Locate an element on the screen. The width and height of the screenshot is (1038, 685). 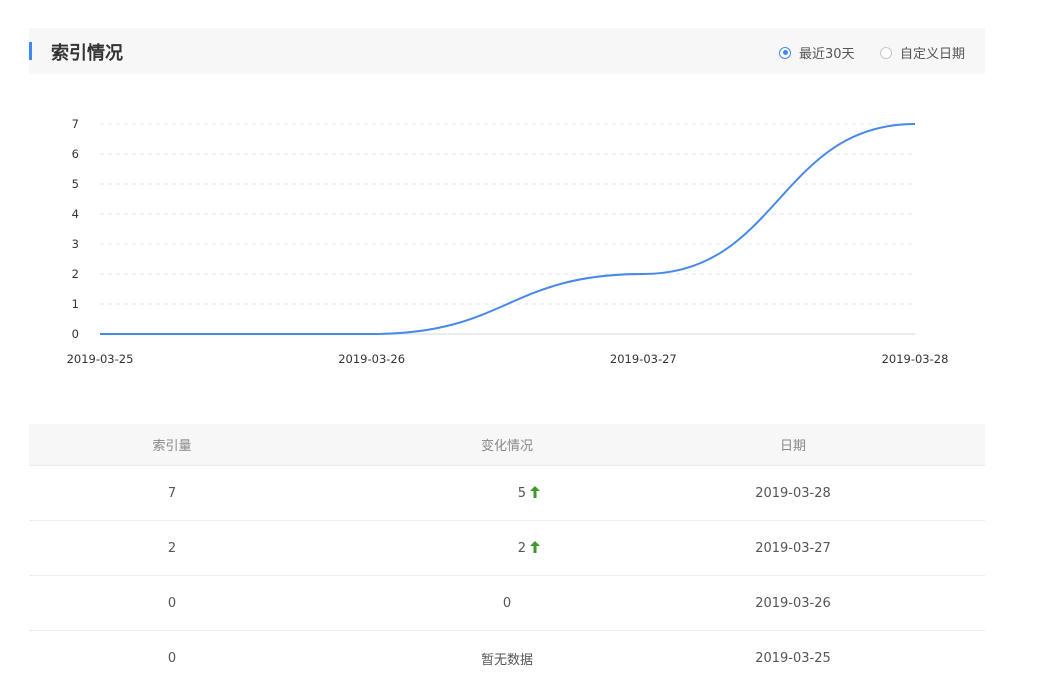
index-count-cell: 2 is located at coordinates (172, 548).